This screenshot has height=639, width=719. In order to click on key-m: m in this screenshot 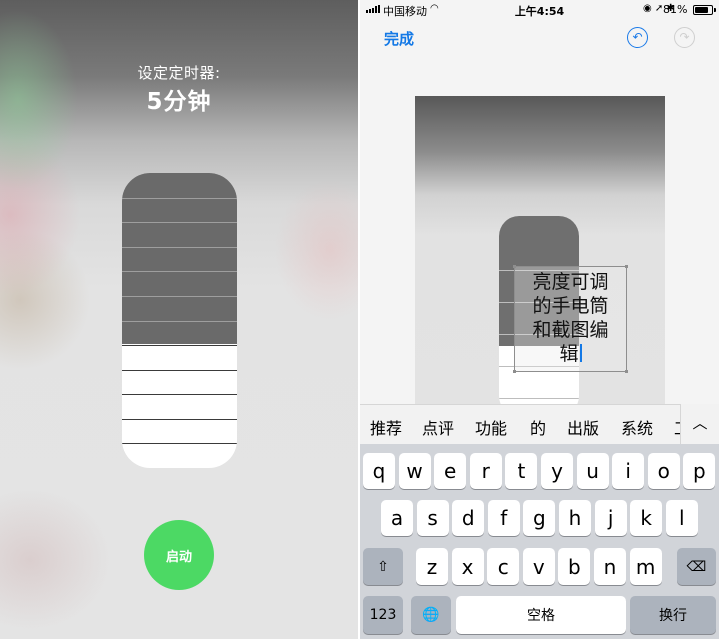, I will do `click(645, 566)`.